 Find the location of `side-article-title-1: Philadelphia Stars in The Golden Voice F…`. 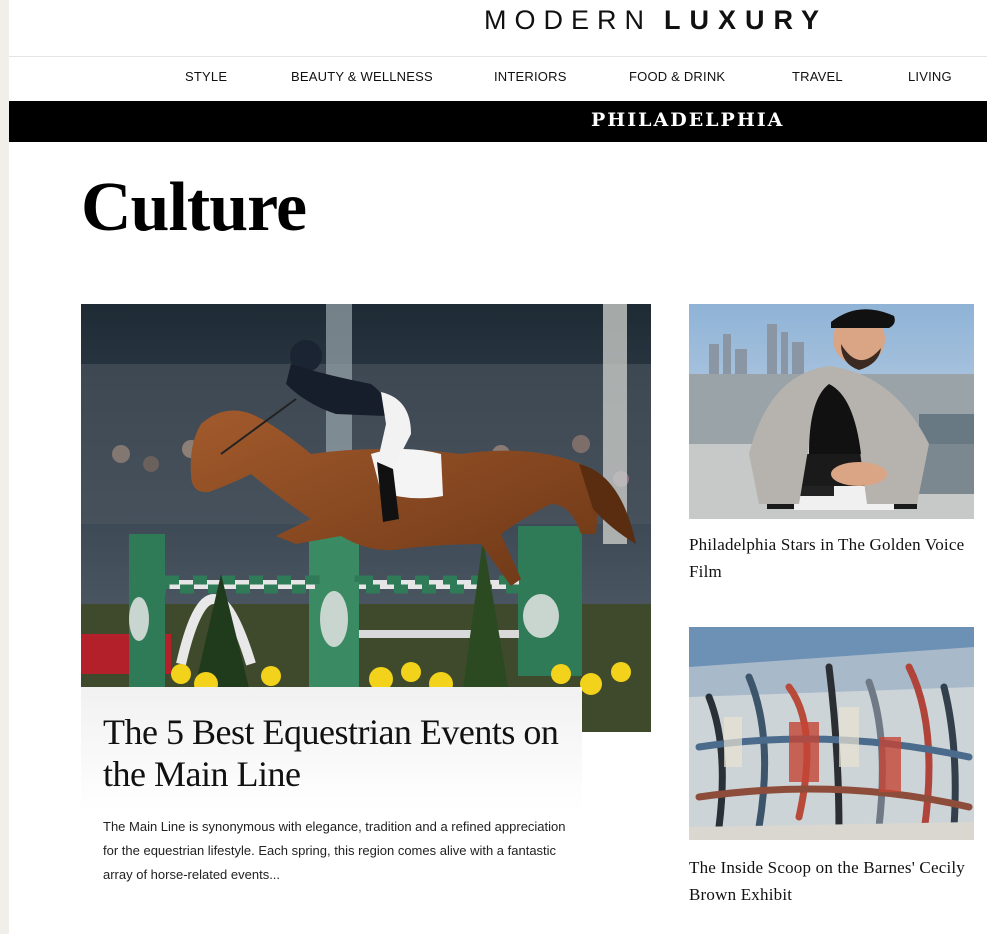

side-article-title-1: Philadelphia Stars in The Golden Voice F… is located at coordinates (834, 558).